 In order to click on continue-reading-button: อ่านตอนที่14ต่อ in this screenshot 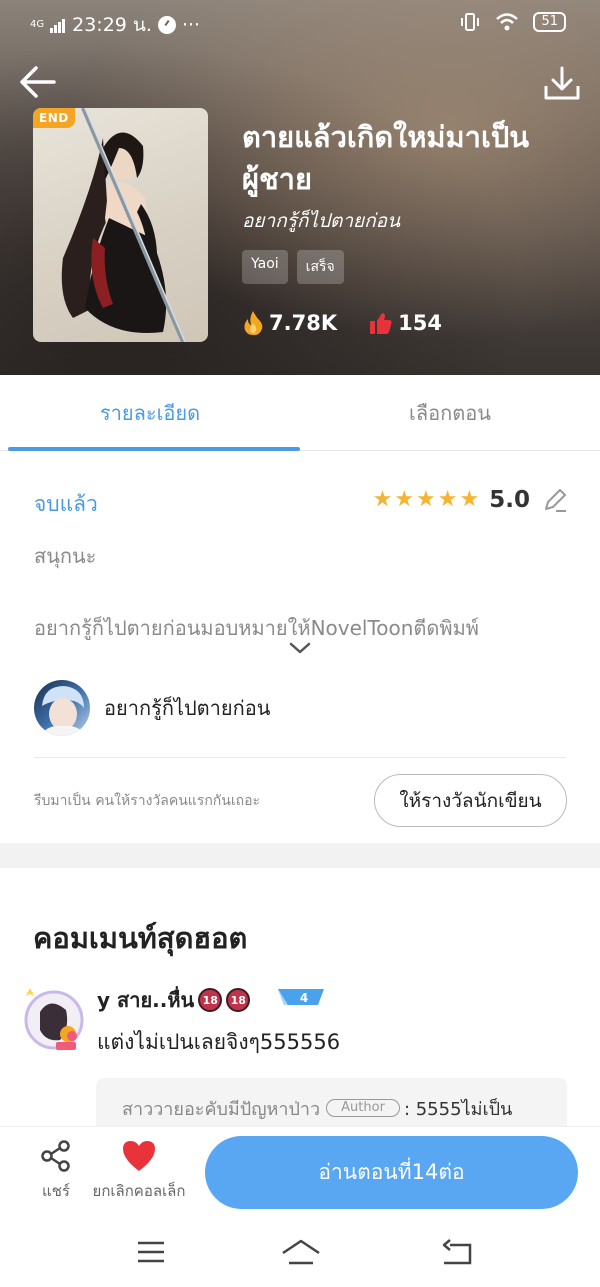, I will do `click(391, 1172)`.